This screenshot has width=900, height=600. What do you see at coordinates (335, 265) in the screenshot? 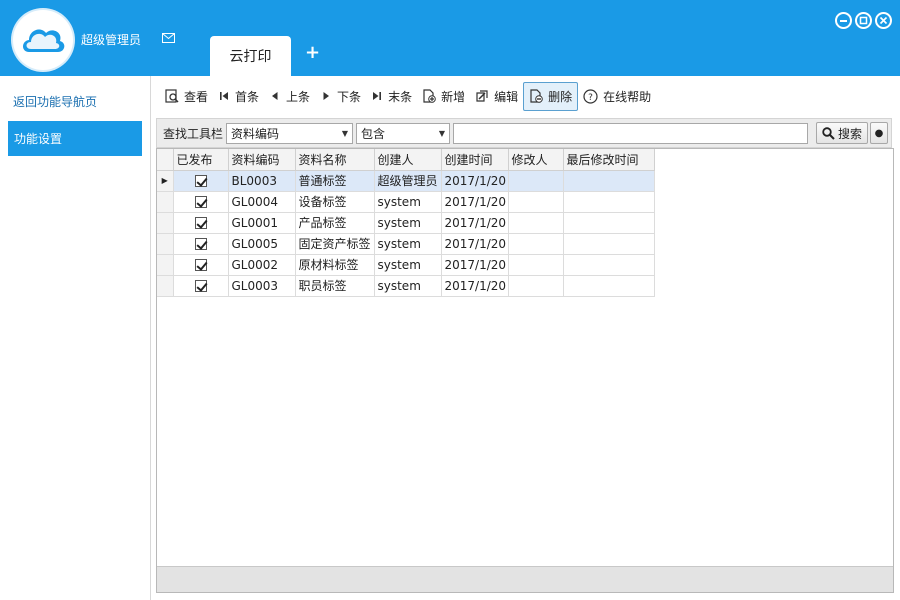
I see `cell-name: 原材料标签` at bounding box center [335, 265].